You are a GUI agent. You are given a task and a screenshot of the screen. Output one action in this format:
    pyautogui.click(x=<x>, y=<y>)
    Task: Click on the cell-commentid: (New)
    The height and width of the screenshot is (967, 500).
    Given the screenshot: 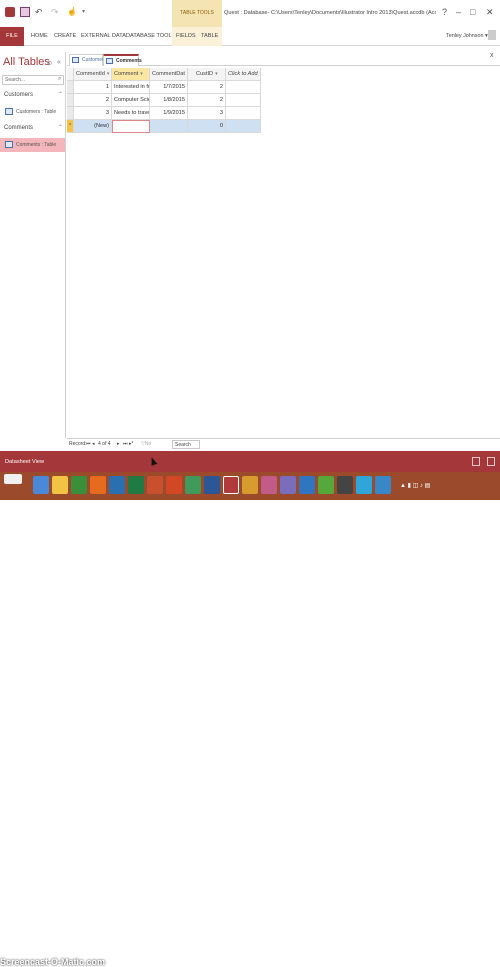 What is the action you would take?
    pyautogui.click(x=93, y=126)
    